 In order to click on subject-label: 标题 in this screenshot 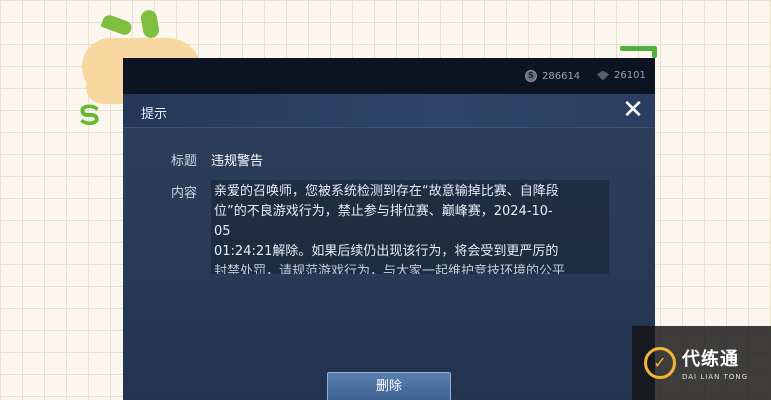, I will do `click(184, 161)`.